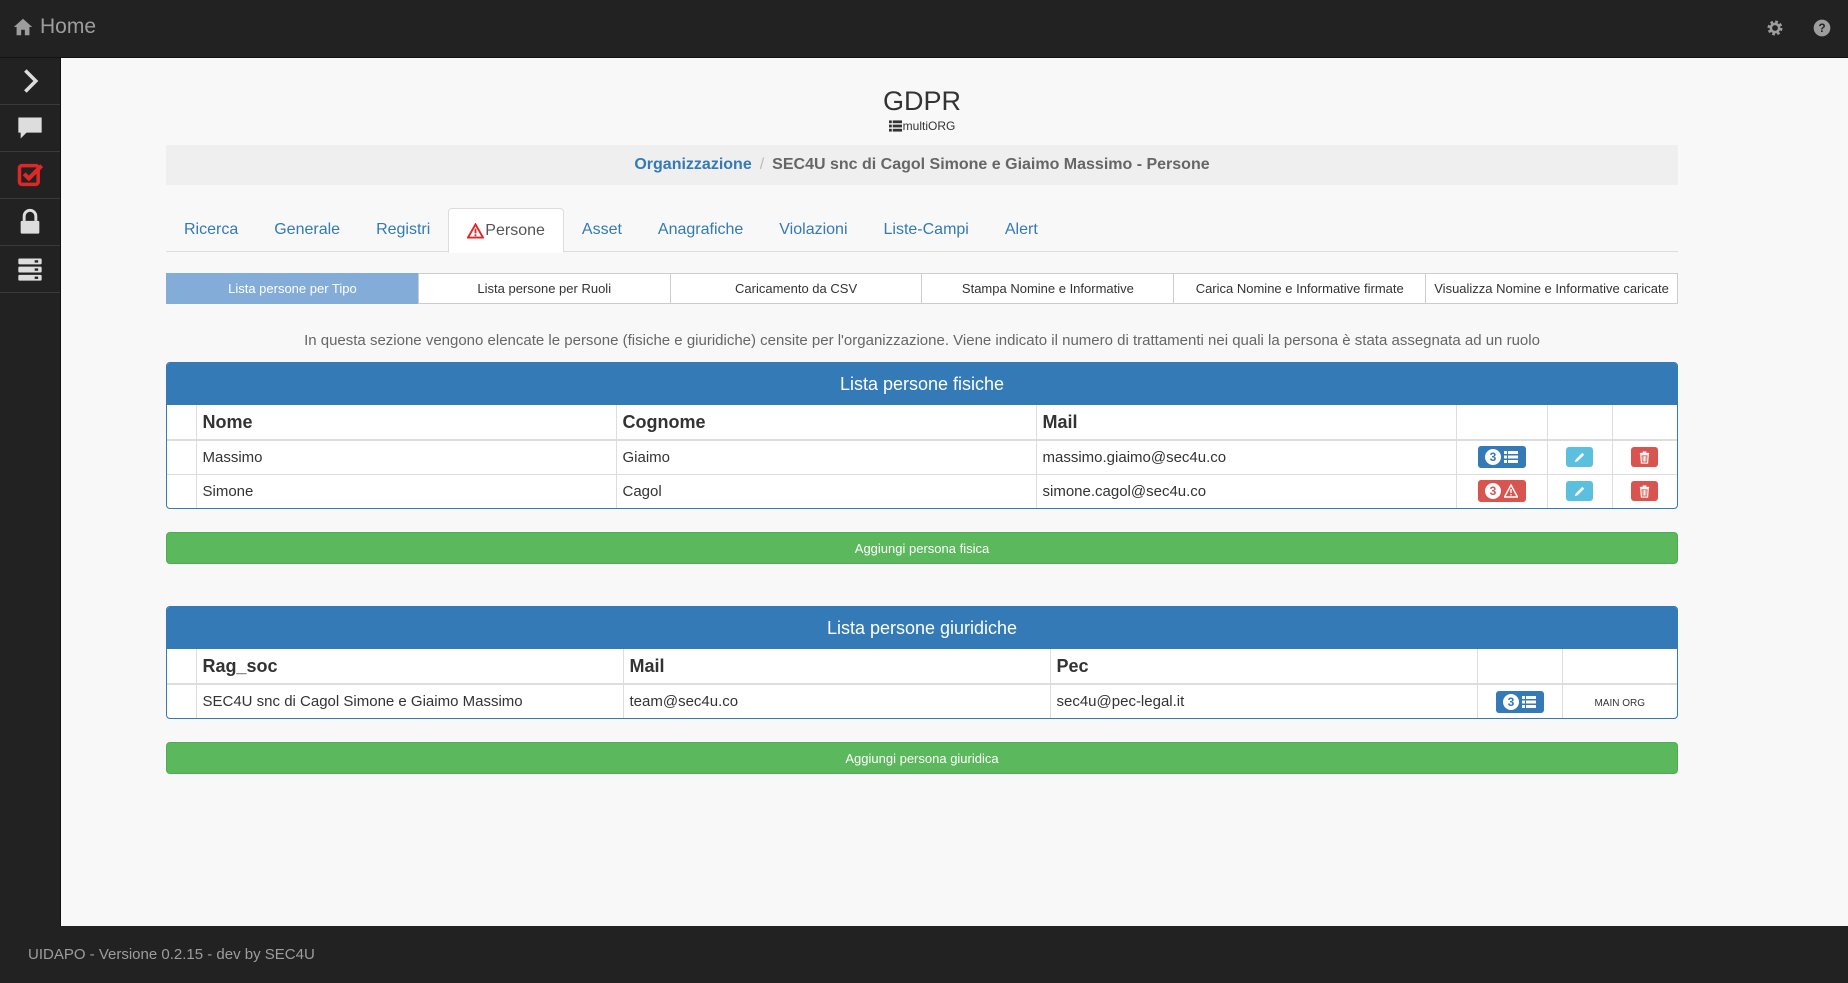 This screenshot has height=983, width=1848. What do you see at coordinates (409, 667) in the screenshot?
I see `column-header-rag-soc: Rag_soc` at bounding box center [409, 667].